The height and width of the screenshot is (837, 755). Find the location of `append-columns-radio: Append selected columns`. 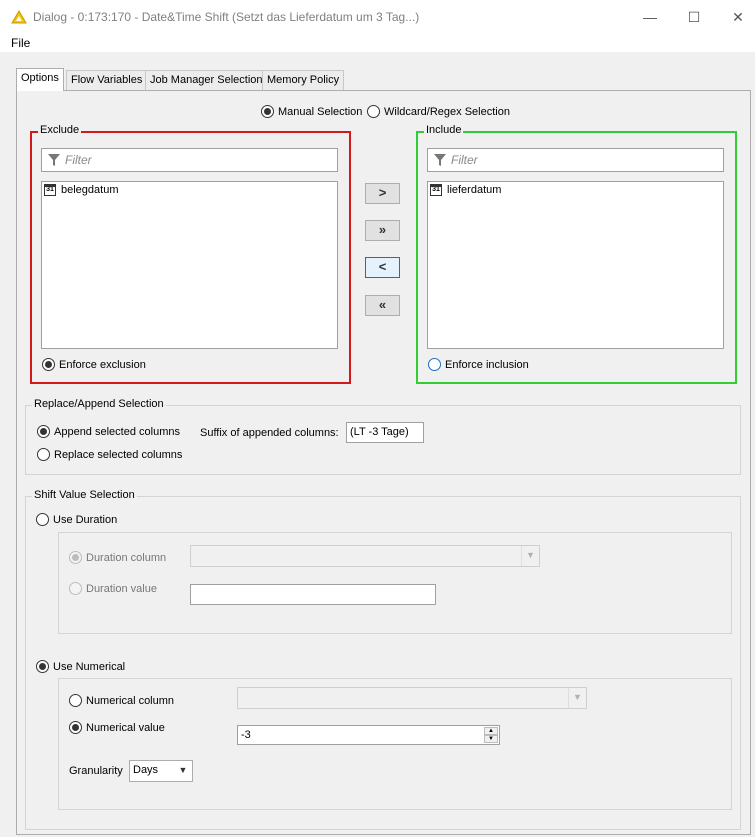

append-columns-radio: Append selected columns is located at coordinates (108, 431).